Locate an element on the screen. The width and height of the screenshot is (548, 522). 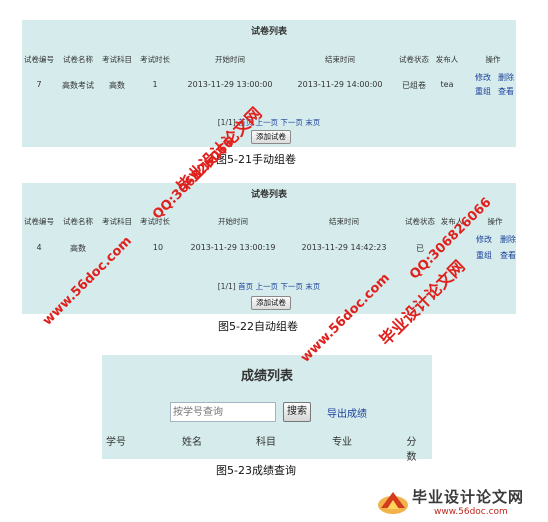
figure-caption: 图5-22自动组卷 is located at coordinates (258, 326).